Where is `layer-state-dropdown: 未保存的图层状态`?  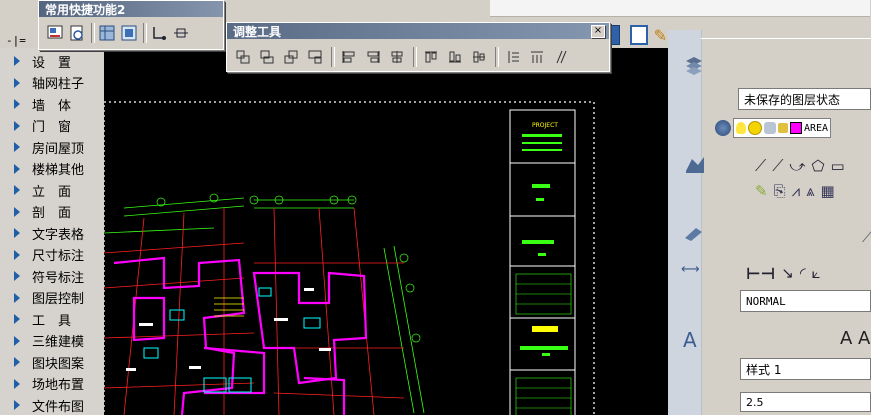 layer-state-dropdown: 未保存的图层状态 is located at coordinates (804, 99).